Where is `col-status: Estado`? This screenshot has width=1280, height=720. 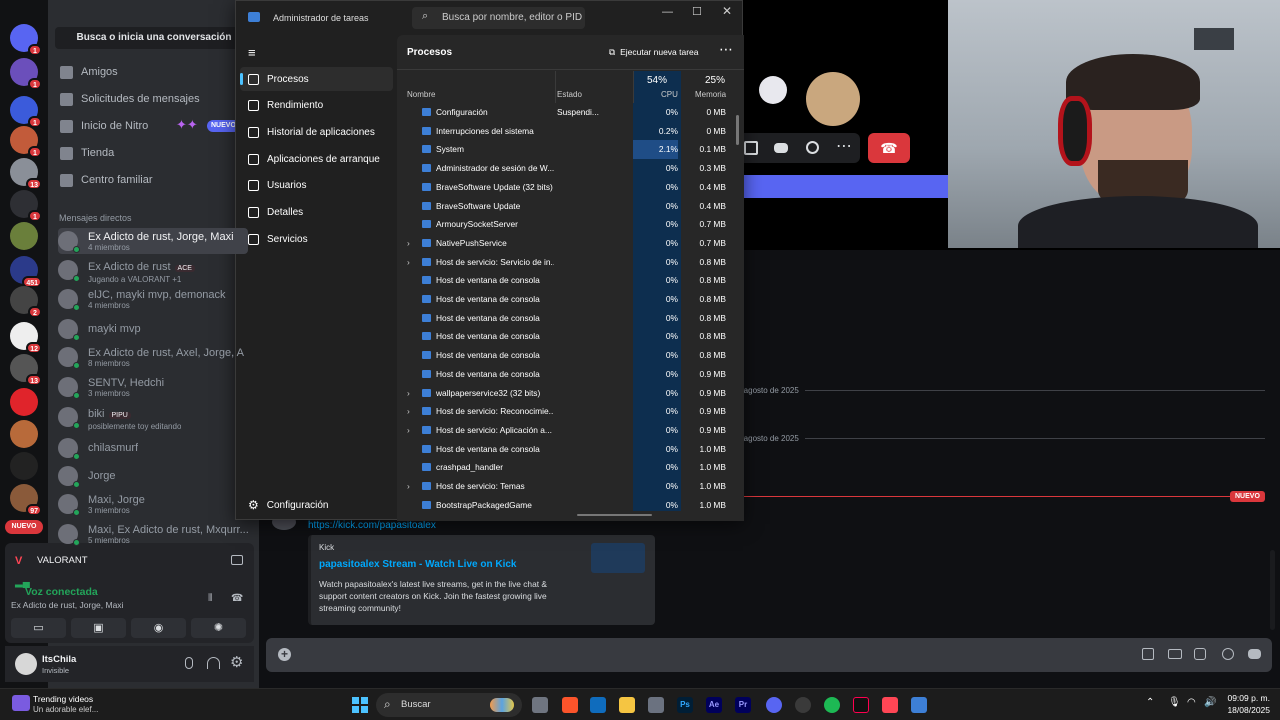
col-status: Estado is located at coordinates (569, 94).